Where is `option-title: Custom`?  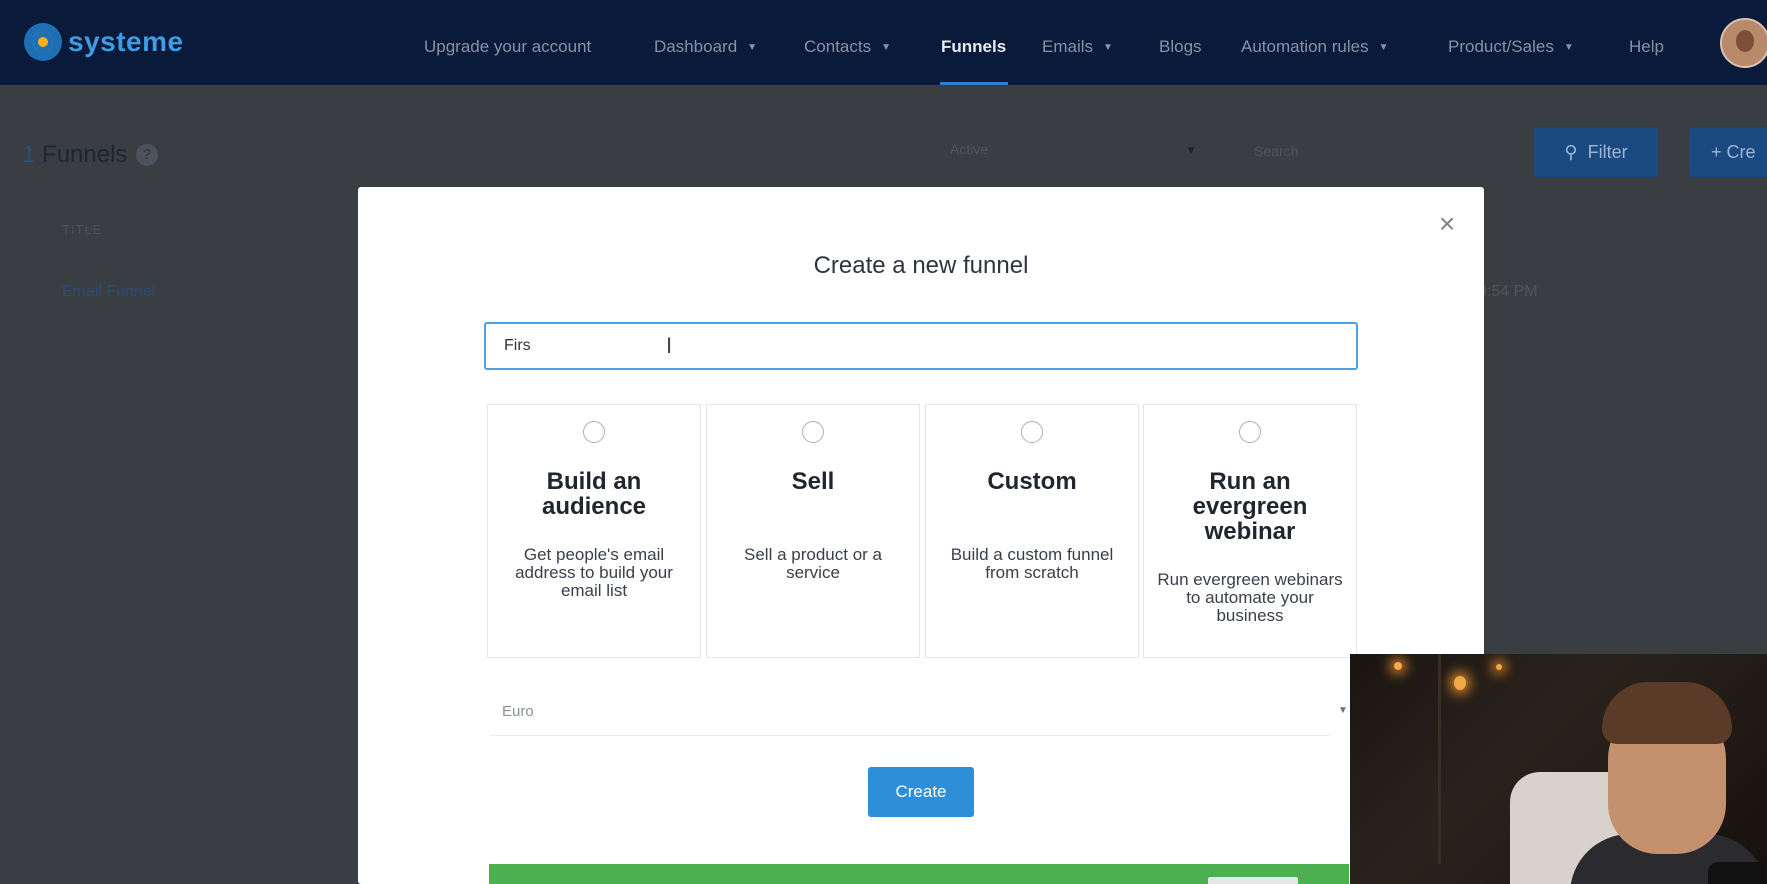 option-title: Custom is located at coordinates (1032, 481).